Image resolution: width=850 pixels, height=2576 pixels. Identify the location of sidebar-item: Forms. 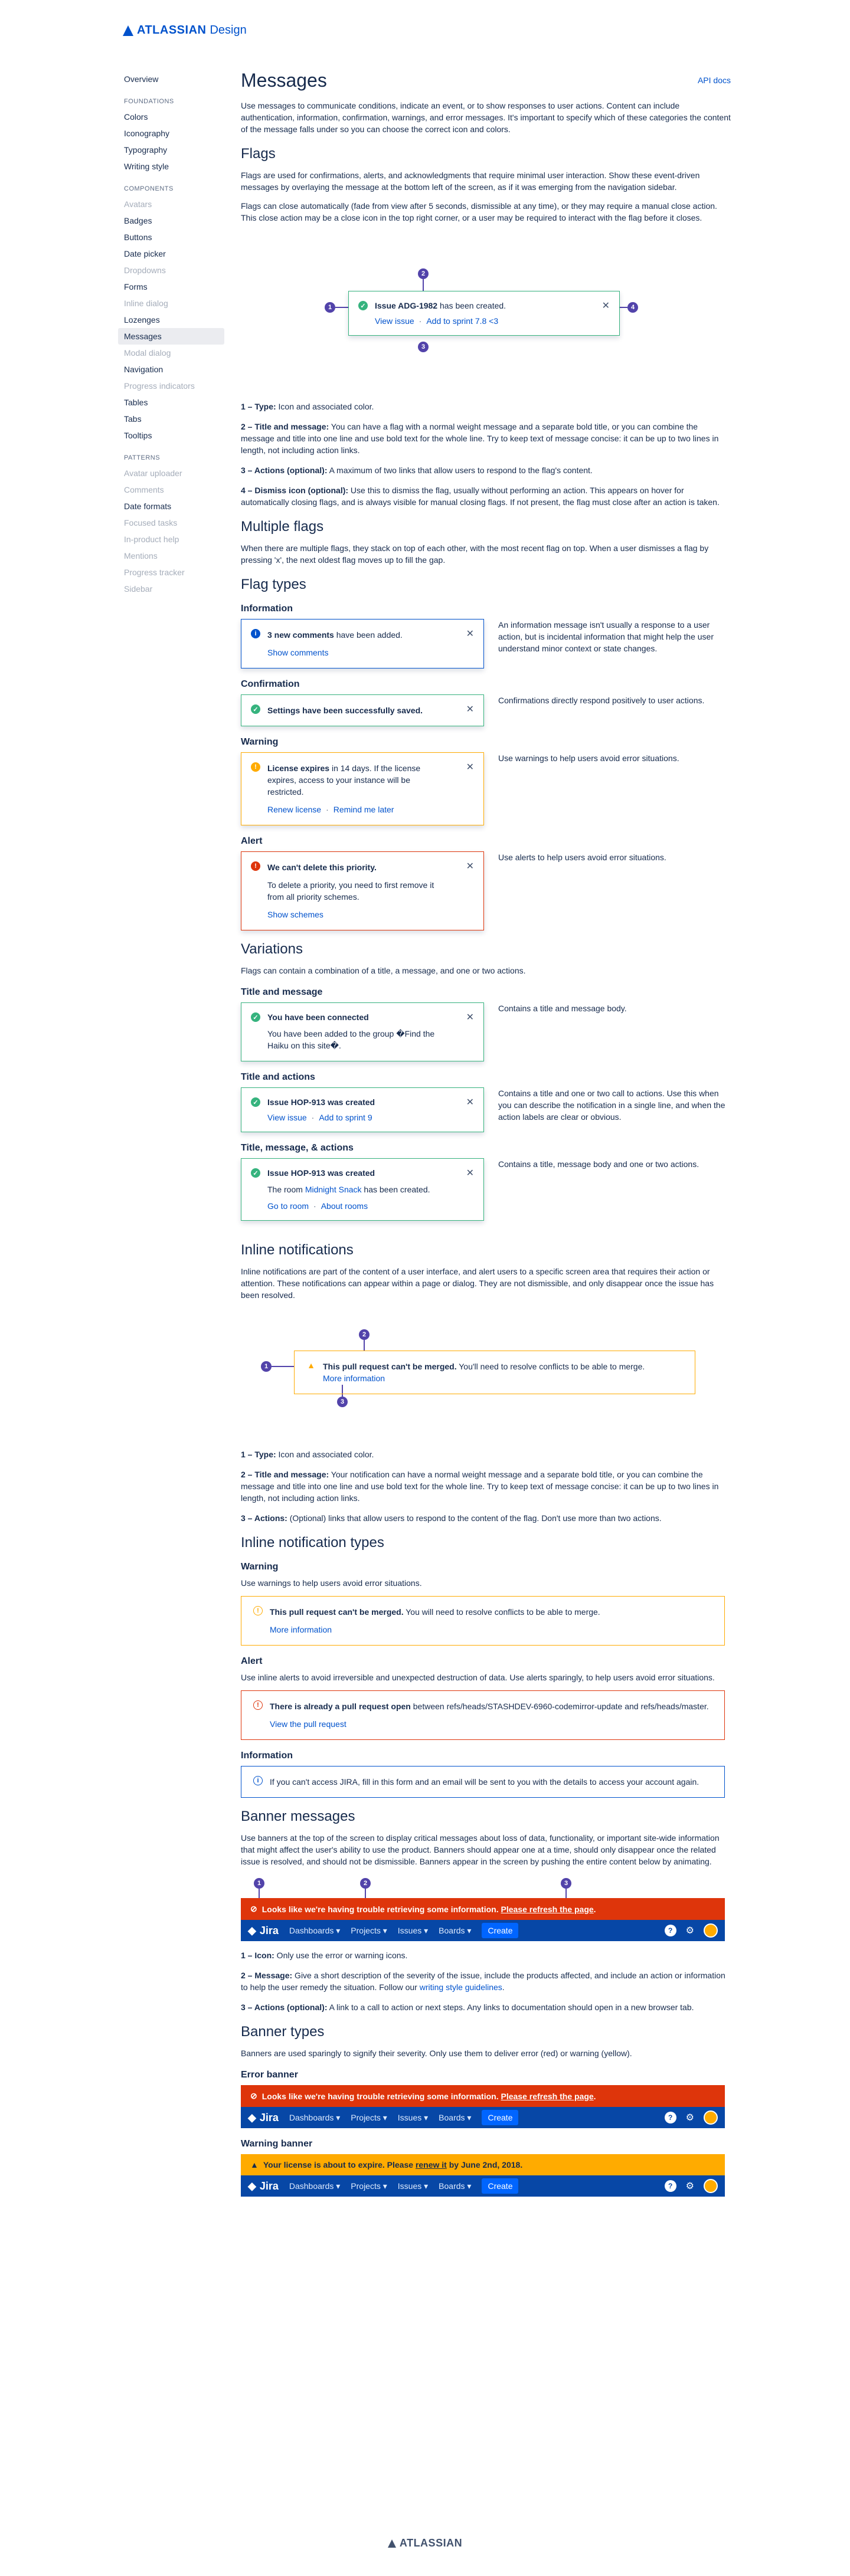
(171, 286).